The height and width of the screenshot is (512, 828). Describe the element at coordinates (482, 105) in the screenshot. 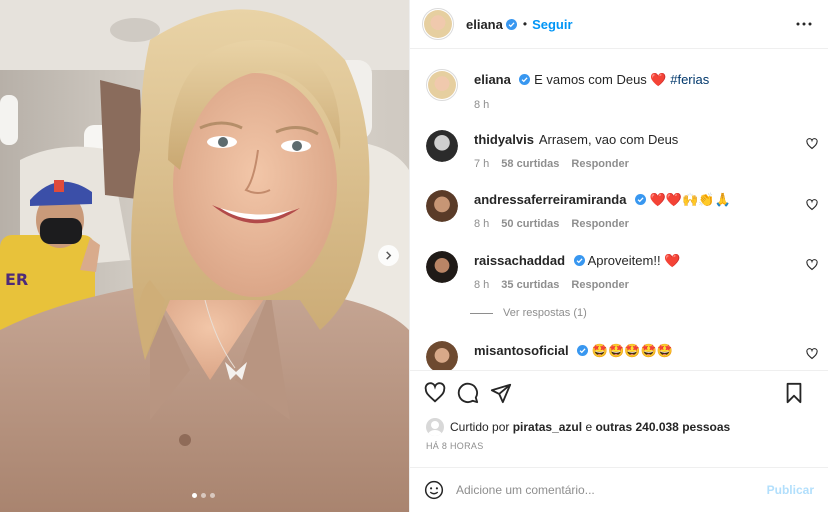

I see `caption-time: 8 h` at that location.